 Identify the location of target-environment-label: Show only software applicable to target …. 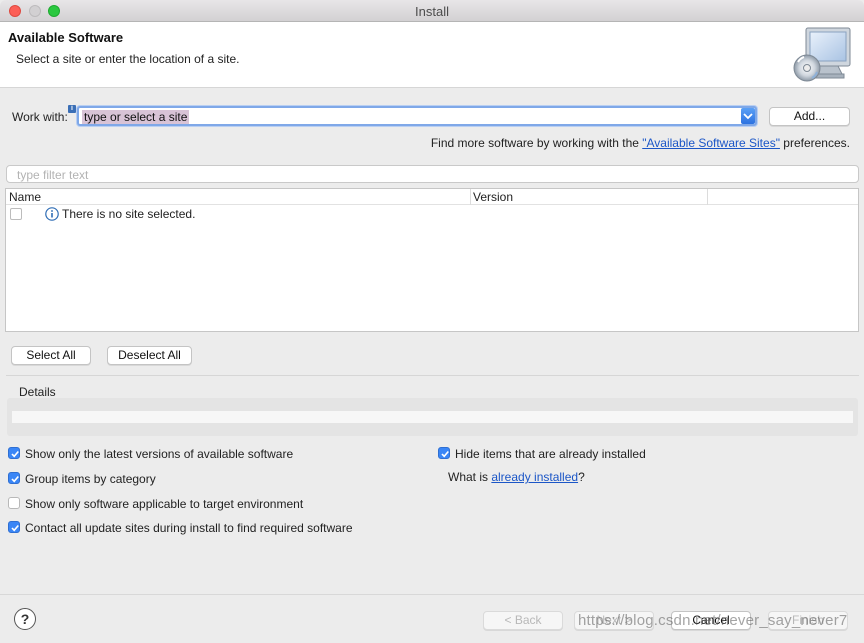
(164, 504).